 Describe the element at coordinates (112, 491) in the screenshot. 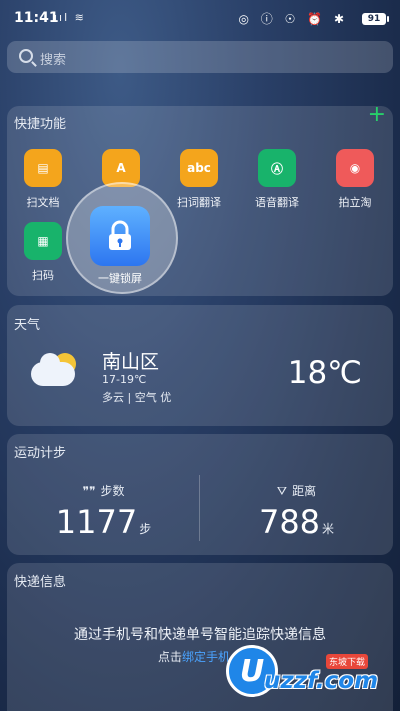

I see `steps-label: 步数` at that location.